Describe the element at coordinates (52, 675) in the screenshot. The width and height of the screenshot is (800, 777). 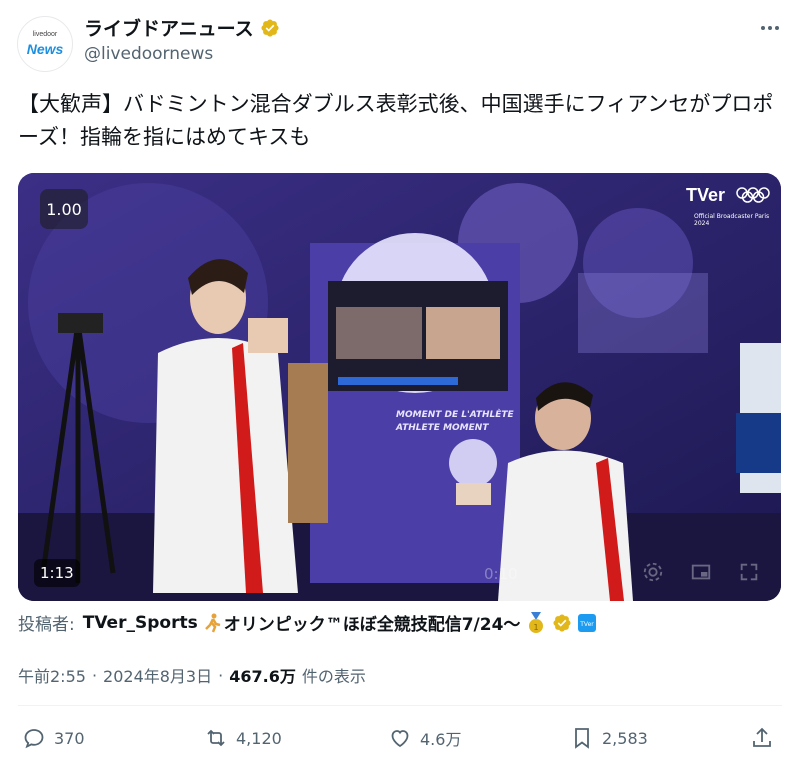
I see `tweet-time: 午前2:55` at that location.